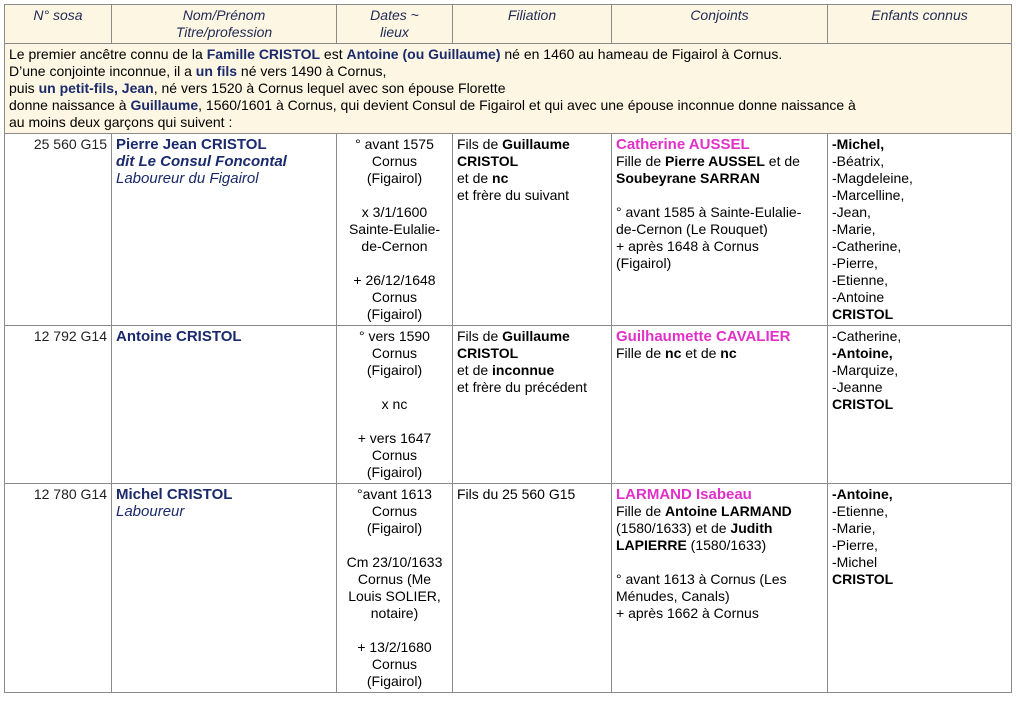  What do you see at coordinates (58, 404) in the screenshot?
I see `sosa-number: 12 792 G14` at bounding box center [58, 404].